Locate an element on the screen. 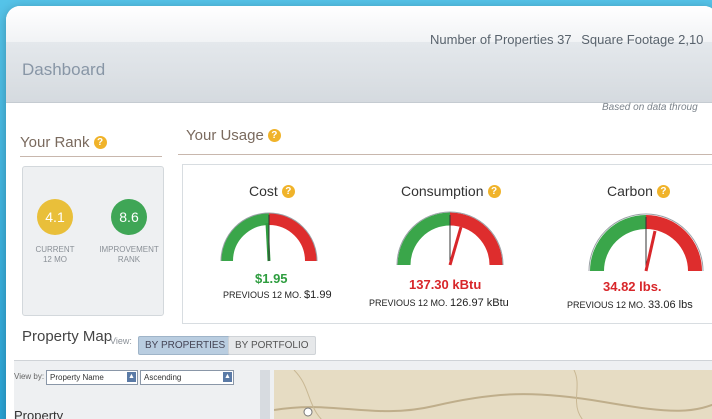  cost-gauge is located at coordinates (269, 237).